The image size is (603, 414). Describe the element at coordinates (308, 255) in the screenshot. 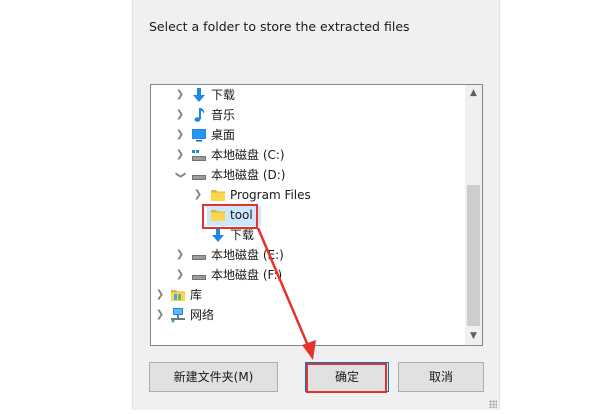

I see `tree-item-drive-e: ❯ 本地磁盘 (E:)` at that location.